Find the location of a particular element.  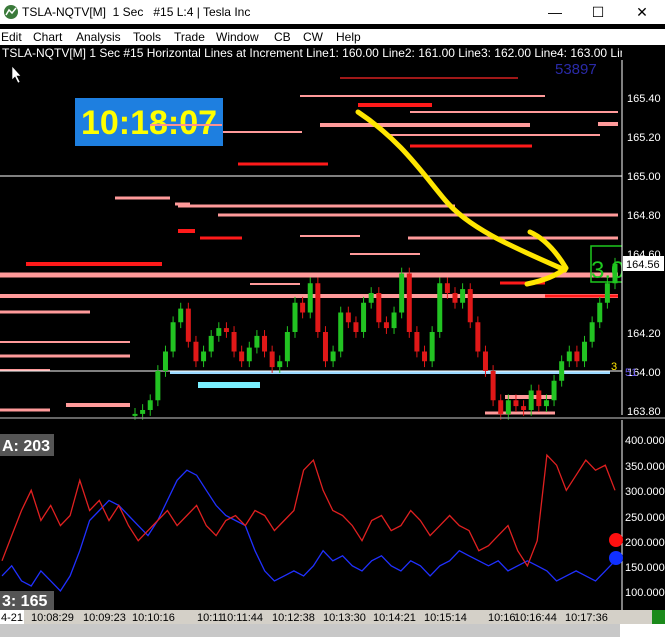

volume-profile-bar is located at coordinates (229, 385).